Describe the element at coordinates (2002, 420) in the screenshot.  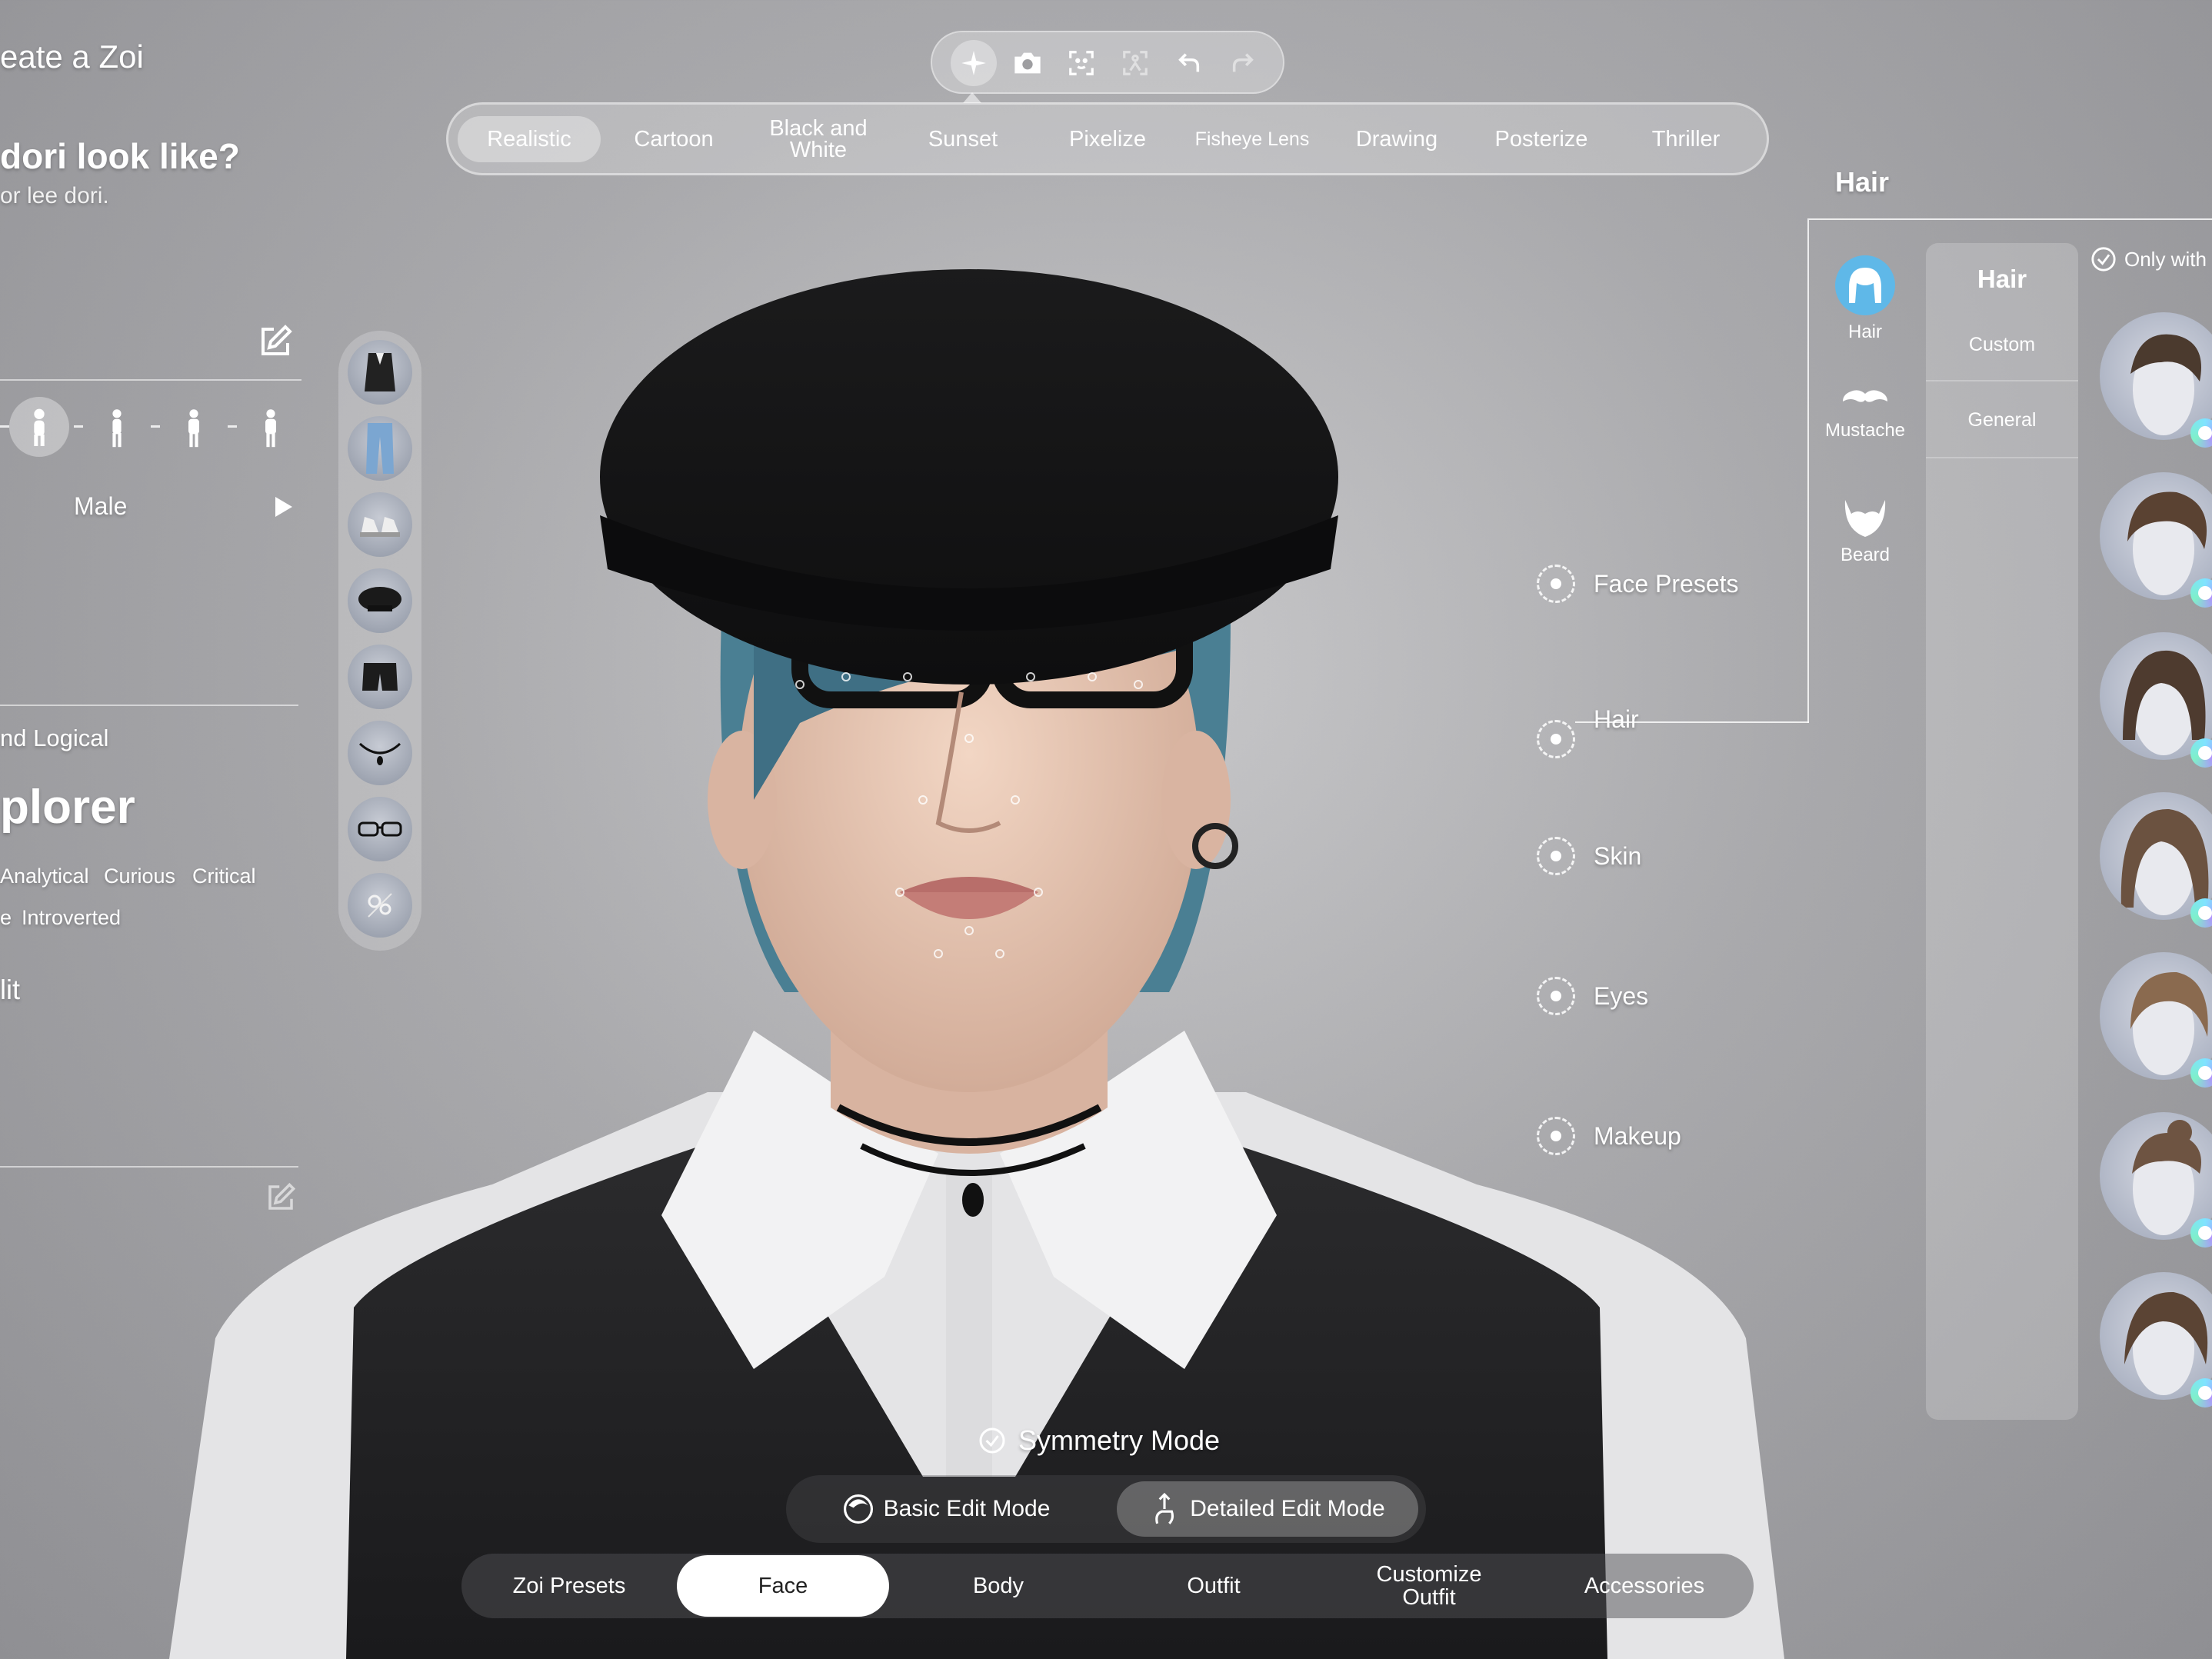
I see `subcategory-general: General` at that location.